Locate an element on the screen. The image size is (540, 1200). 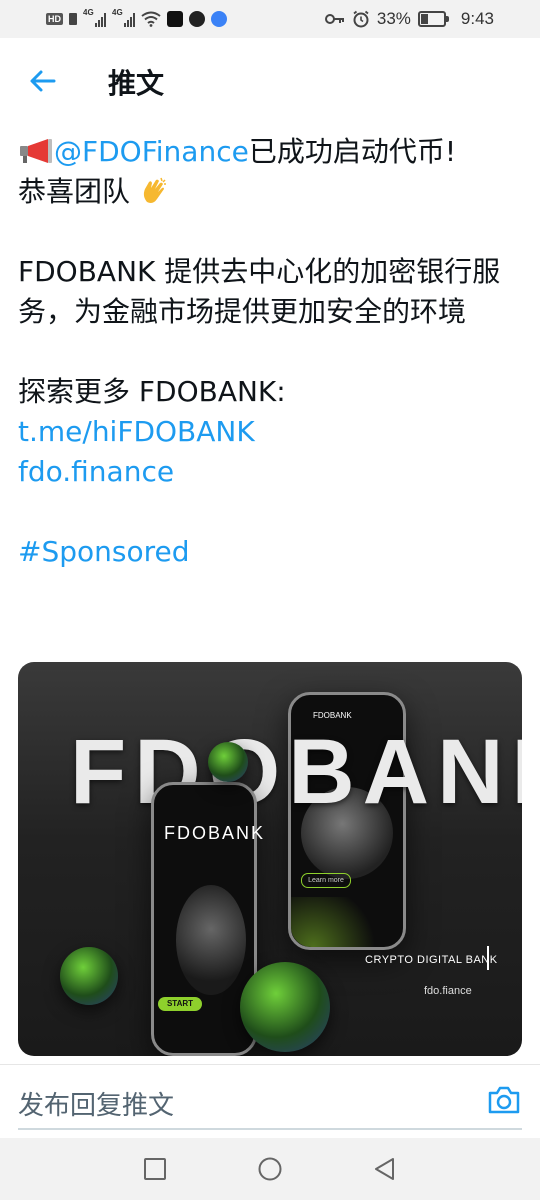
divider is located at coordinates (270, 1064).